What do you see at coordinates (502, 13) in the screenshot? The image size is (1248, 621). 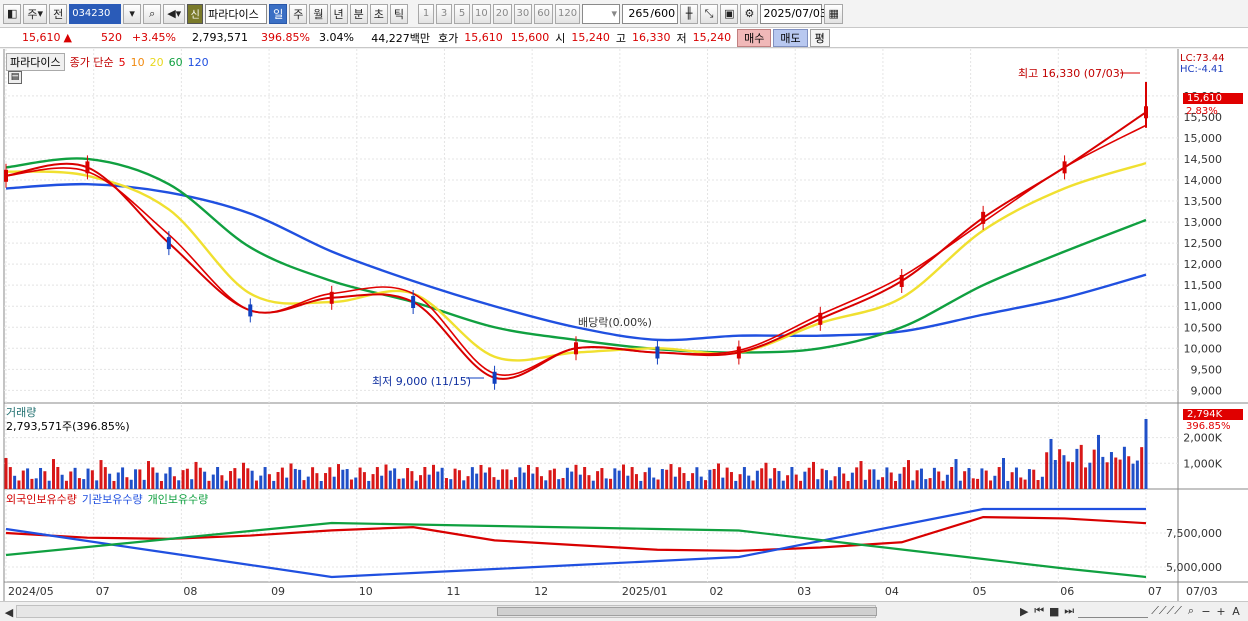 I see `interval-20: 20` at bounding box center [502, 13].